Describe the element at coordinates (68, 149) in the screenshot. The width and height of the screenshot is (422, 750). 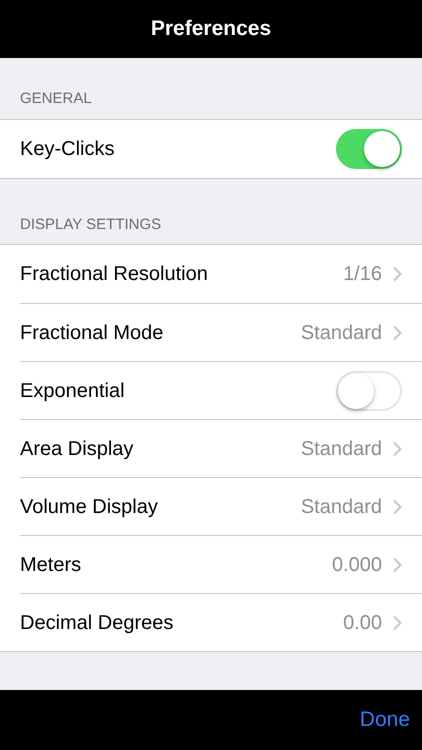
I see `row-label: Key-Clicks` at that location.